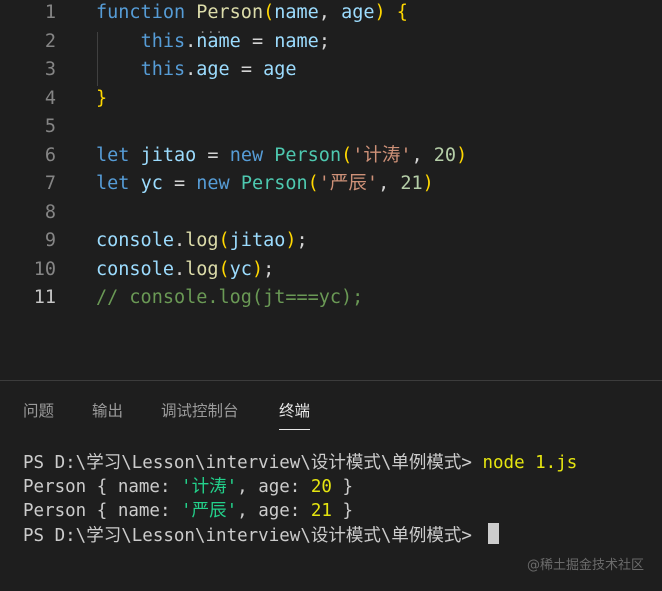  I want to click on line-number: 2, so click(50, 41).